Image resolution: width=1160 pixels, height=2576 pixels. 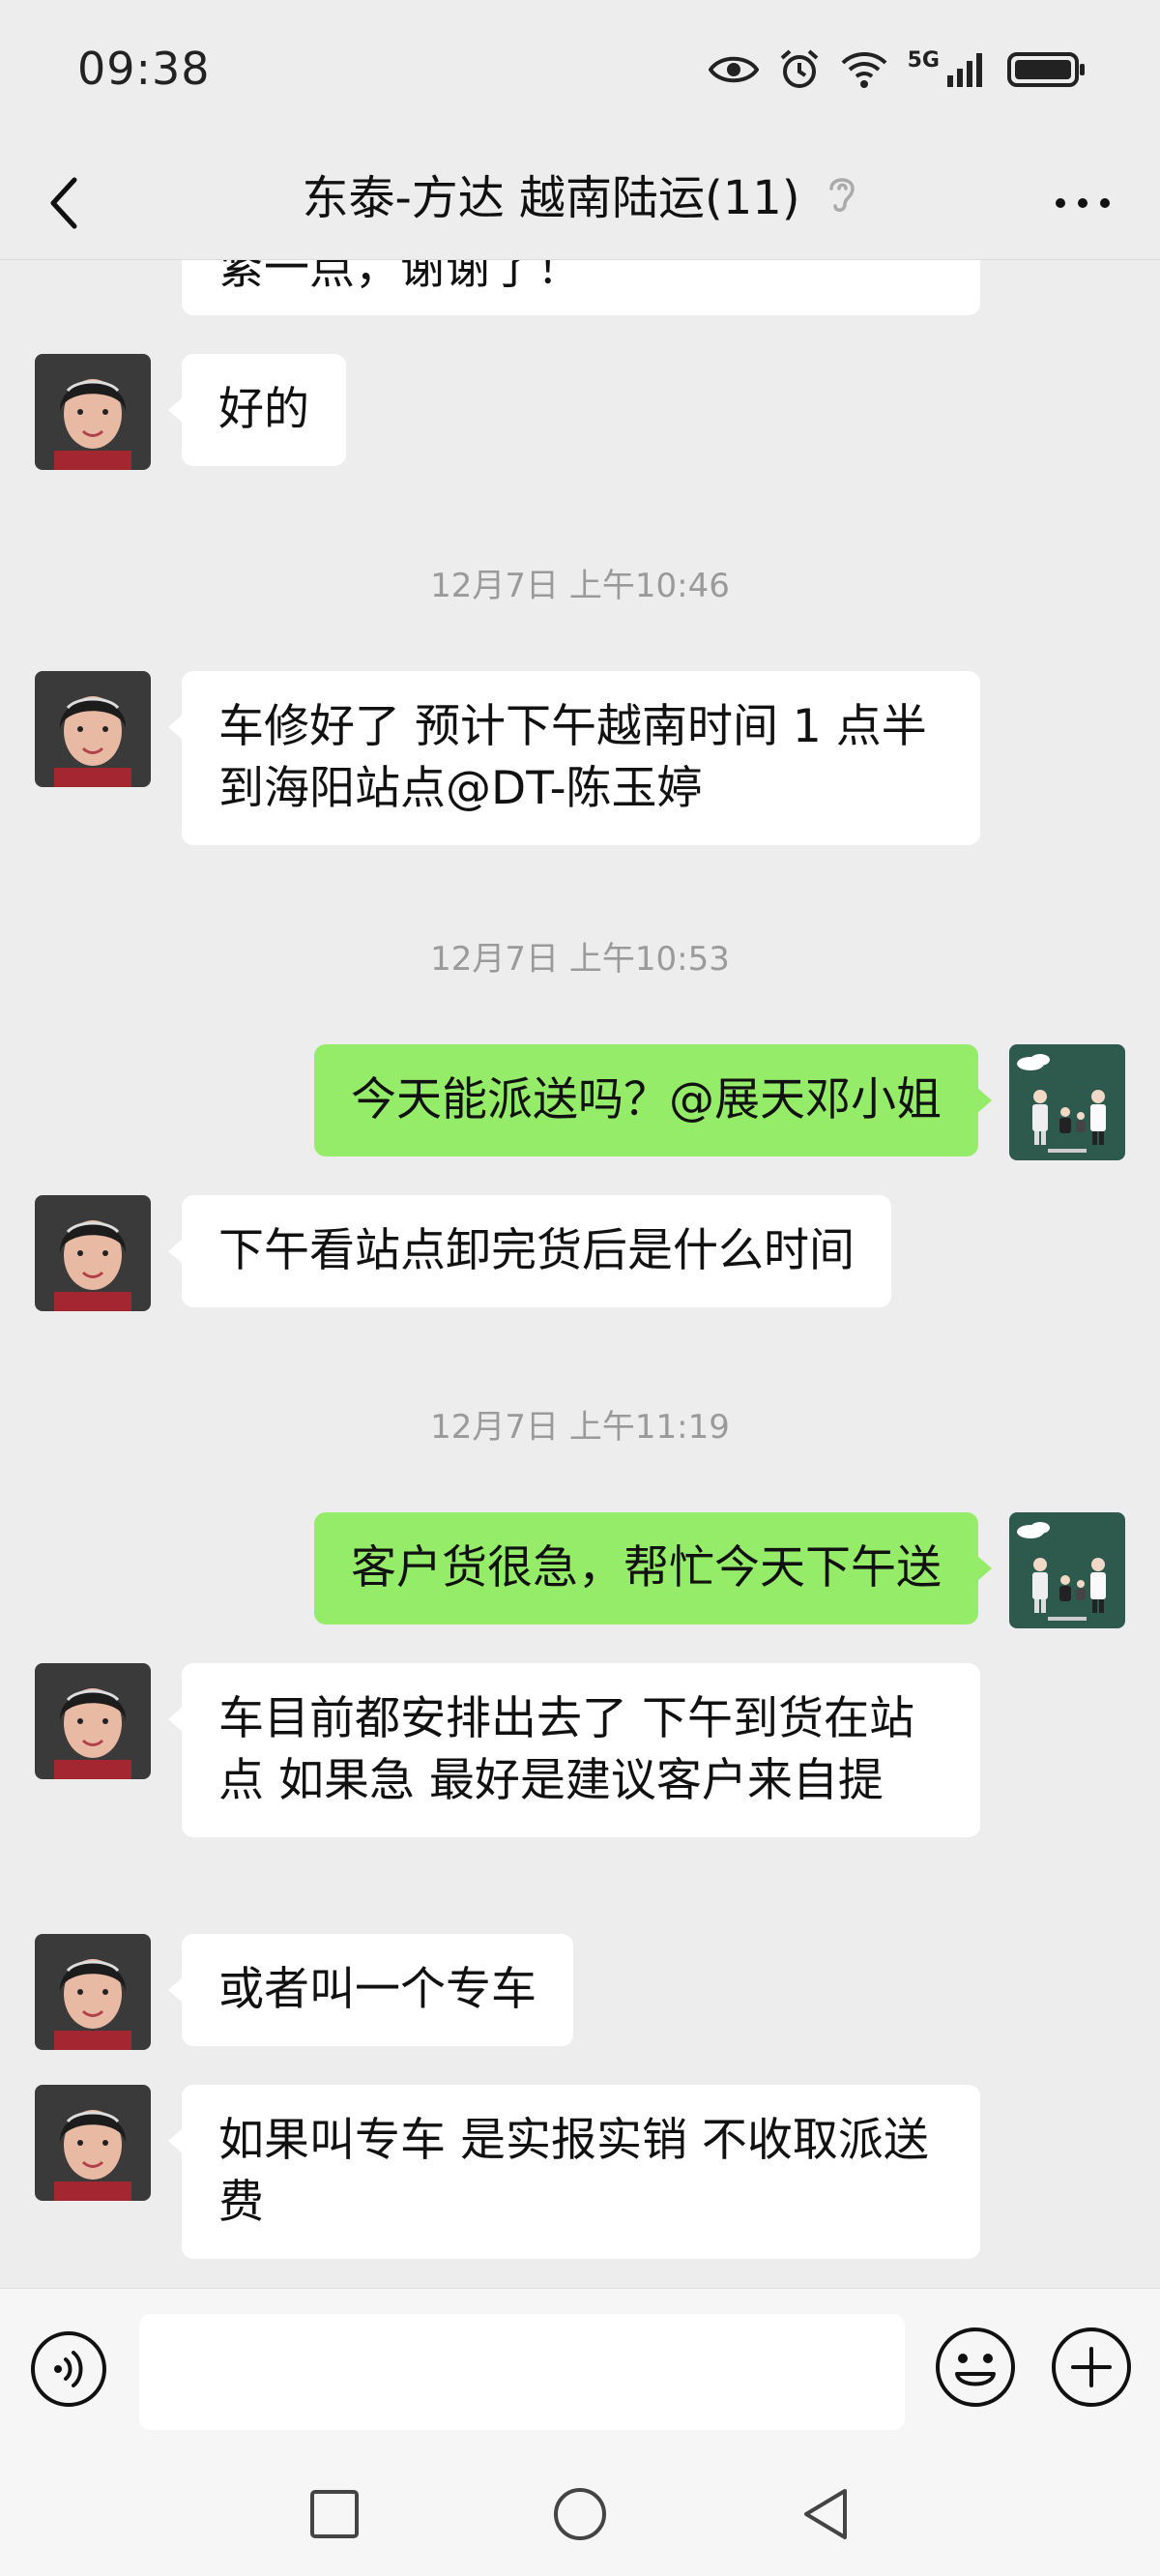 I want to click on message-bubble: 或者叫一个专车, so click(x=370, y=1990).